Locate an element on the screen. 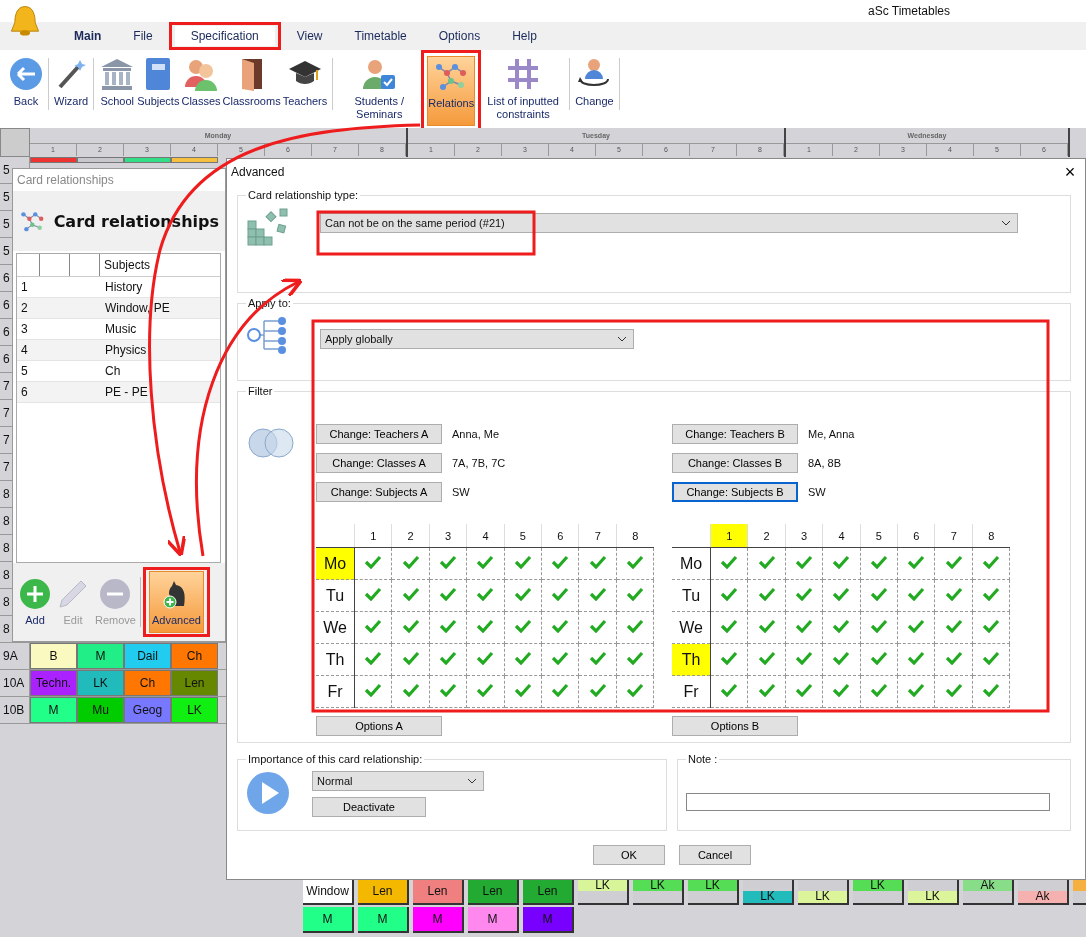  change-filter-button: Change: Subjects B is located at coordinates (735, 491).